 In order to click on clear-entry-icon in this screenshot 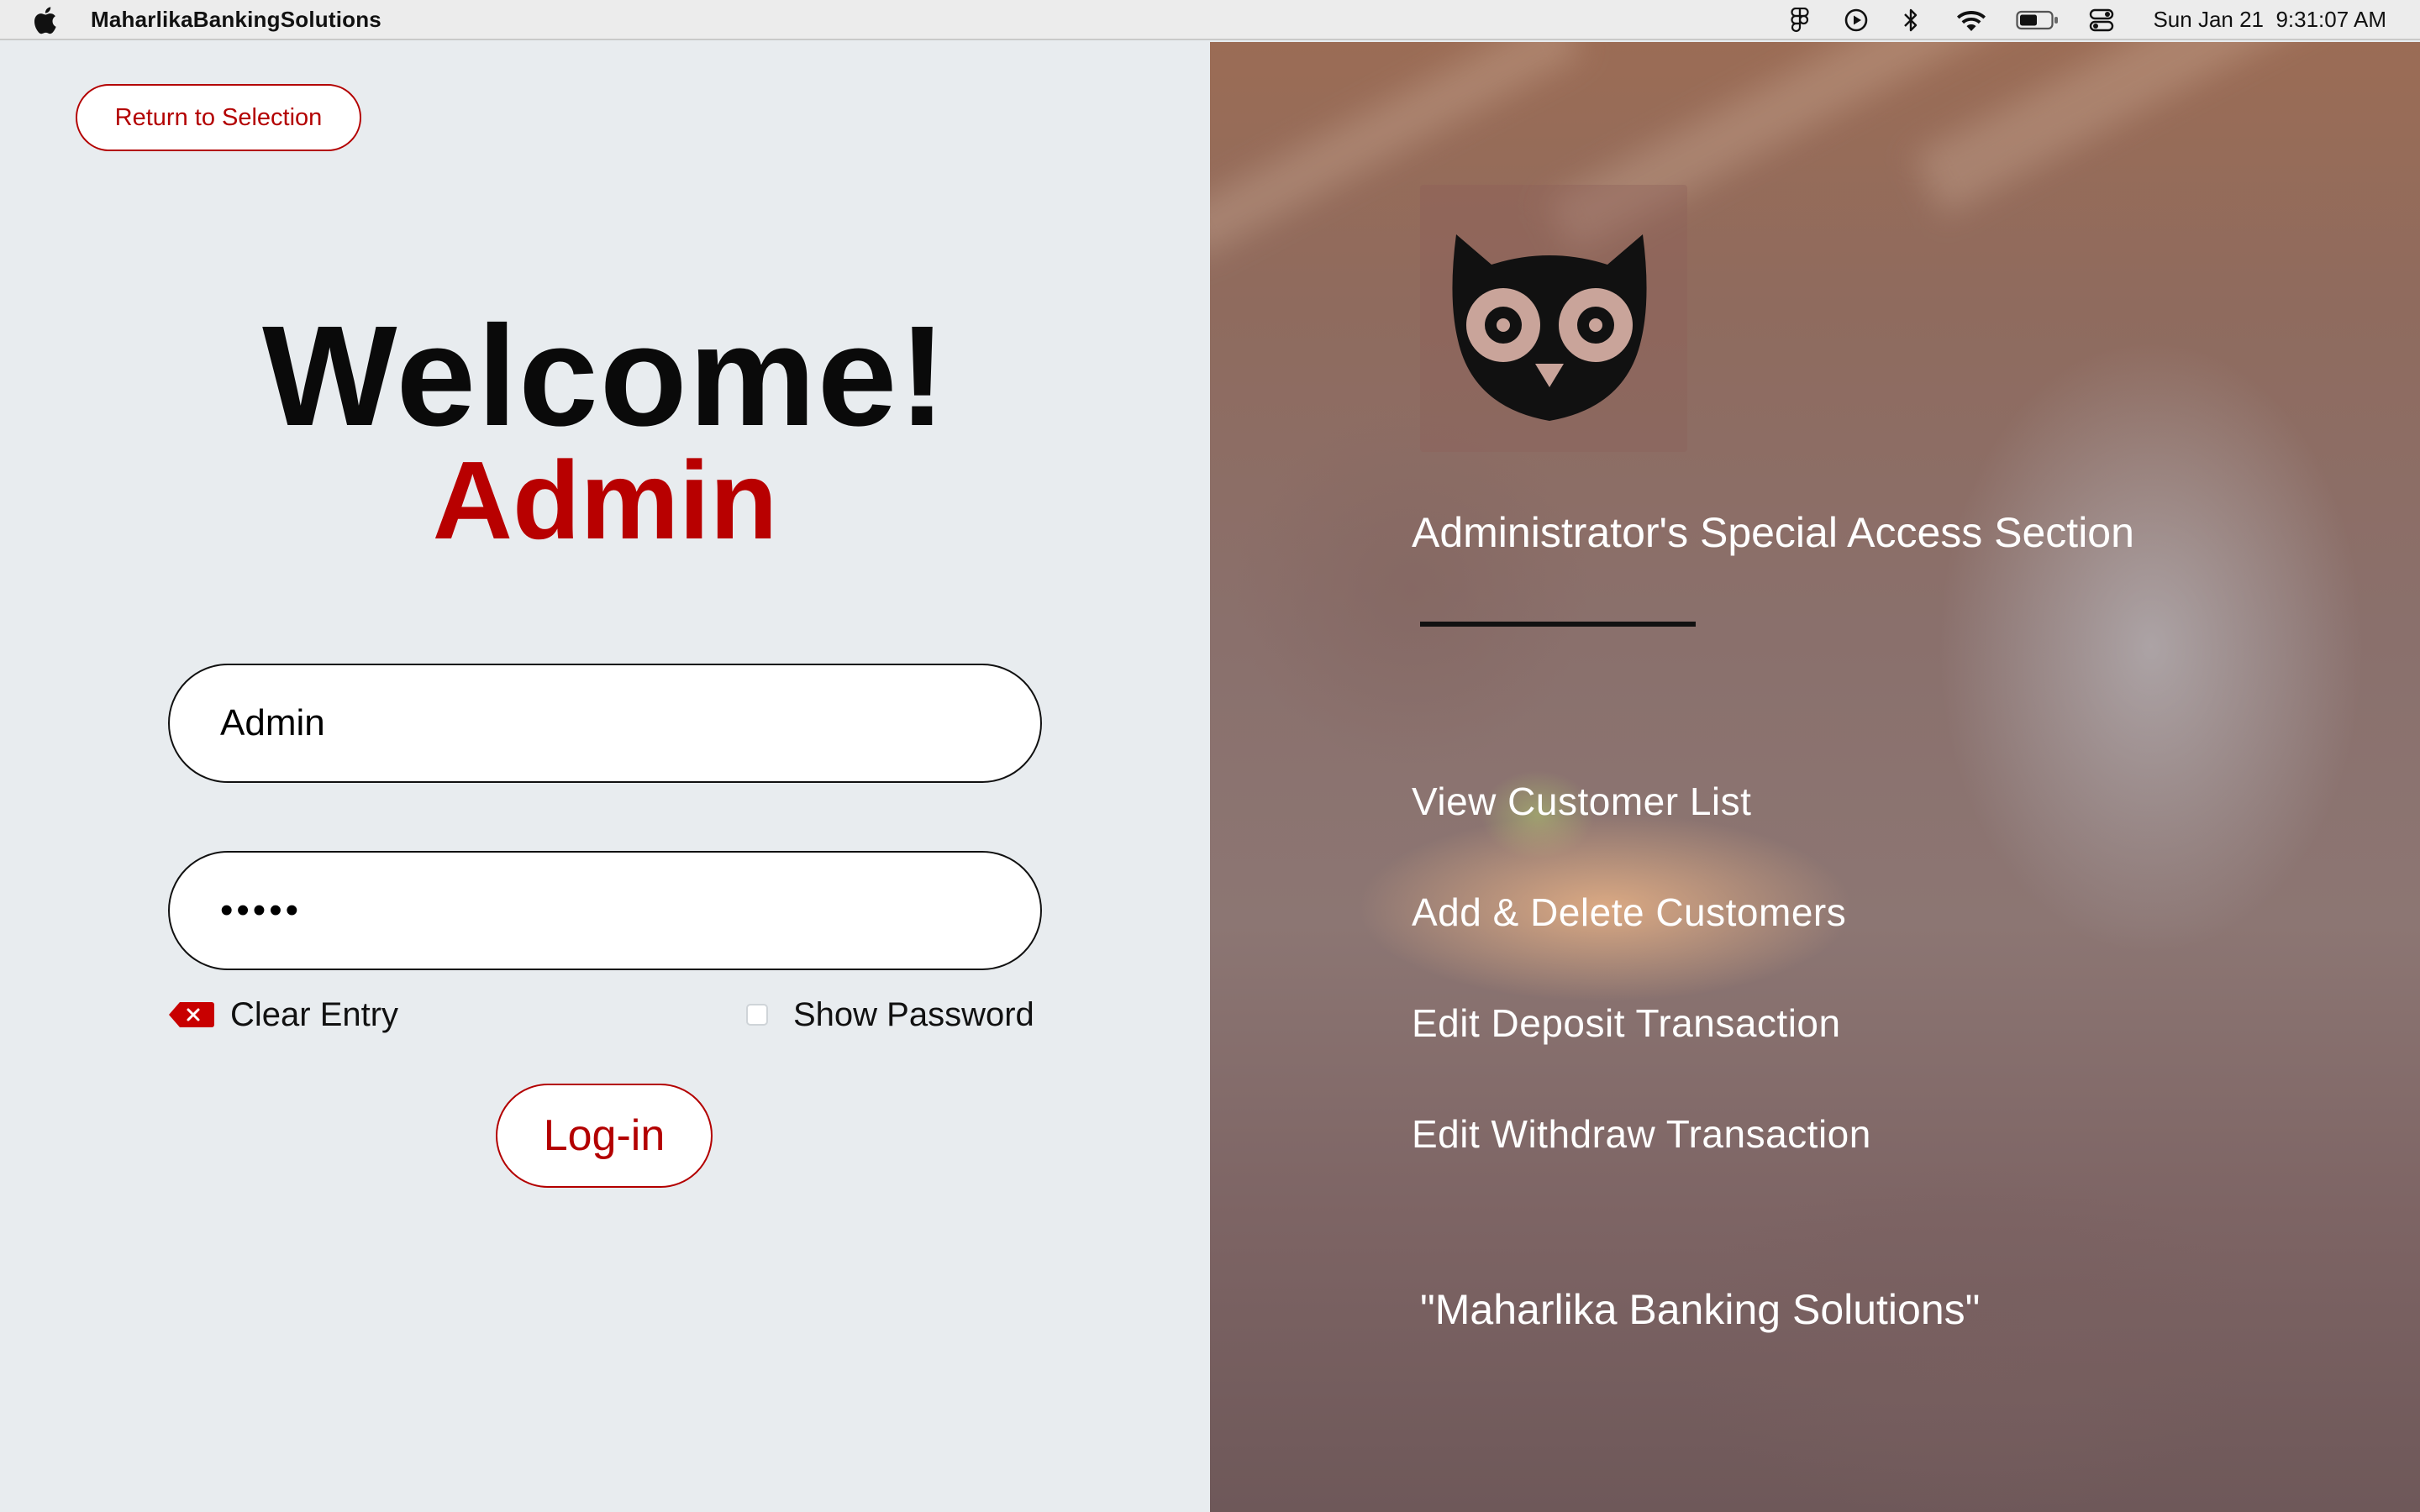, I will do `click(191, 1014)`.